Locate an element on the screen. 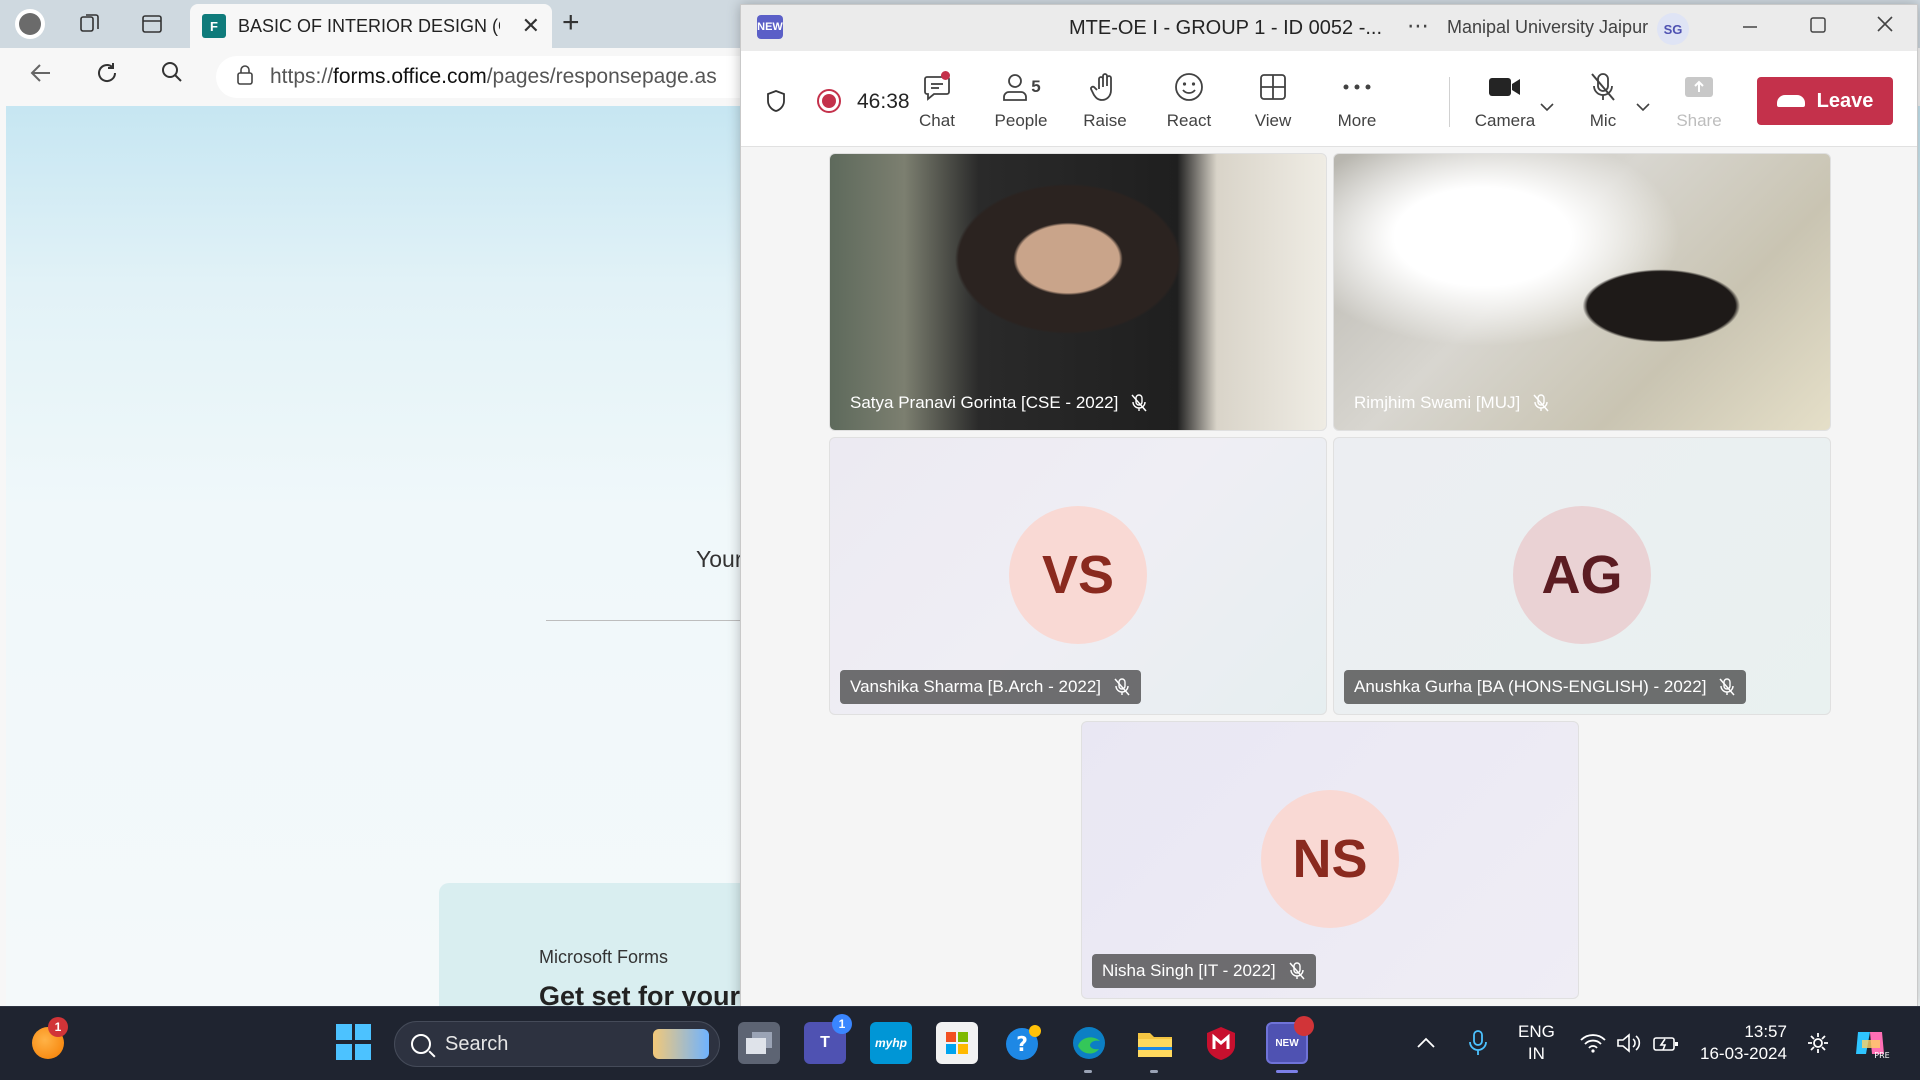 The image size is (1920, 1080). leave-button: Leave is located at coordinates (1825, 101).